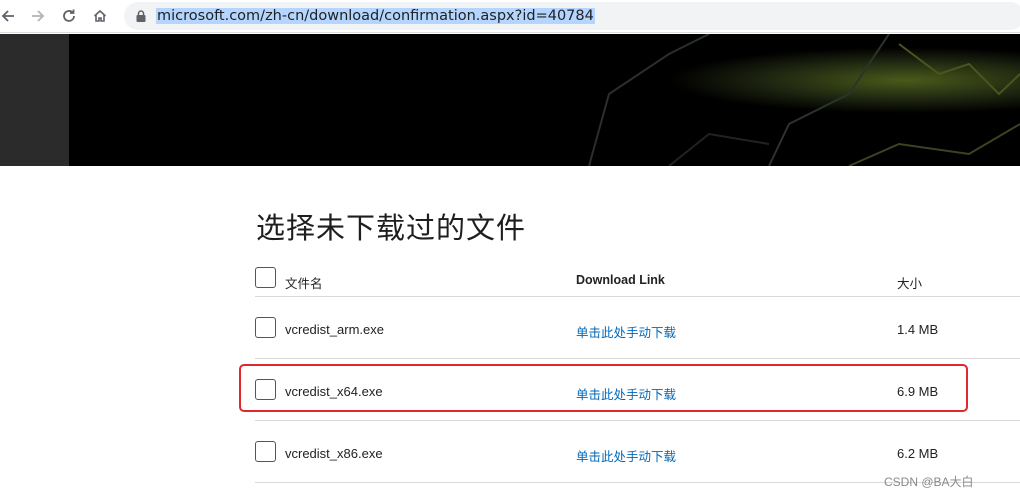 The height and width of the screenshot is (495, 1020). What do you see at coordinates (69, 16) in the screenshot?
I see `reload-icon` at bounding box center [69, 16].